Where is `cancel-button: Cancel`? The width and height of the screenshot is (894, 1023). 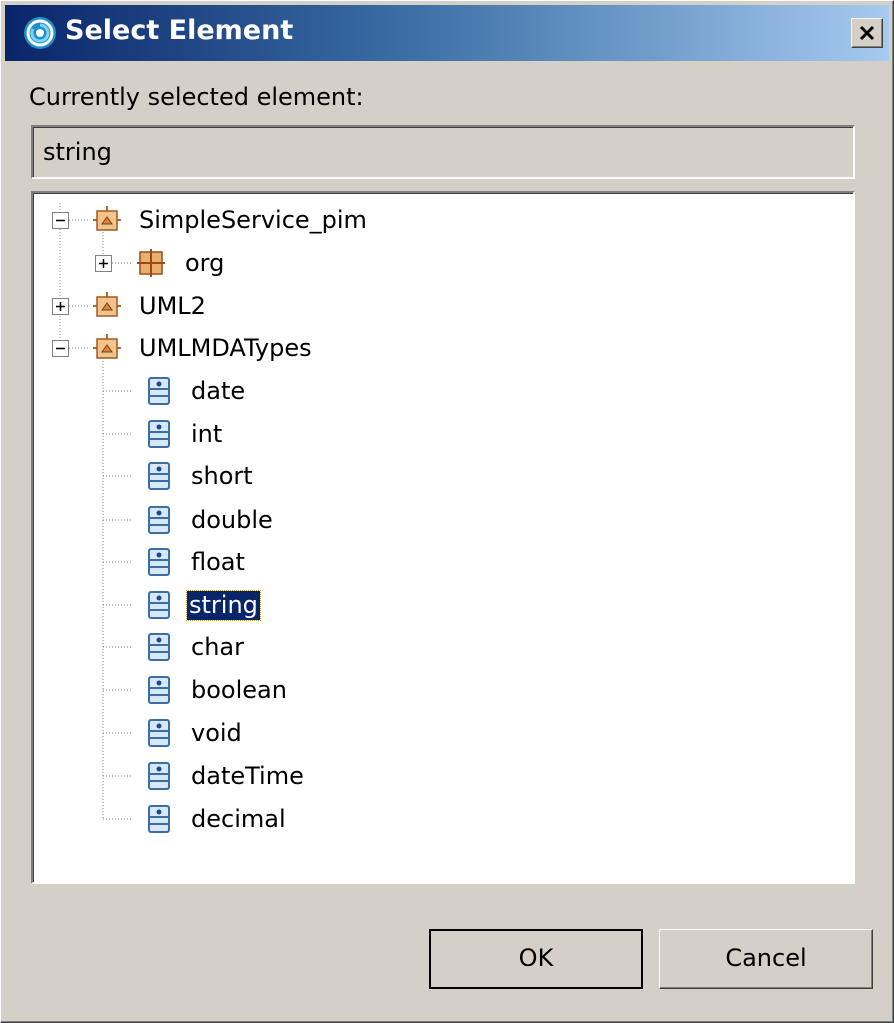
cancel-button: Cancel is located at coordinates (766, 959).